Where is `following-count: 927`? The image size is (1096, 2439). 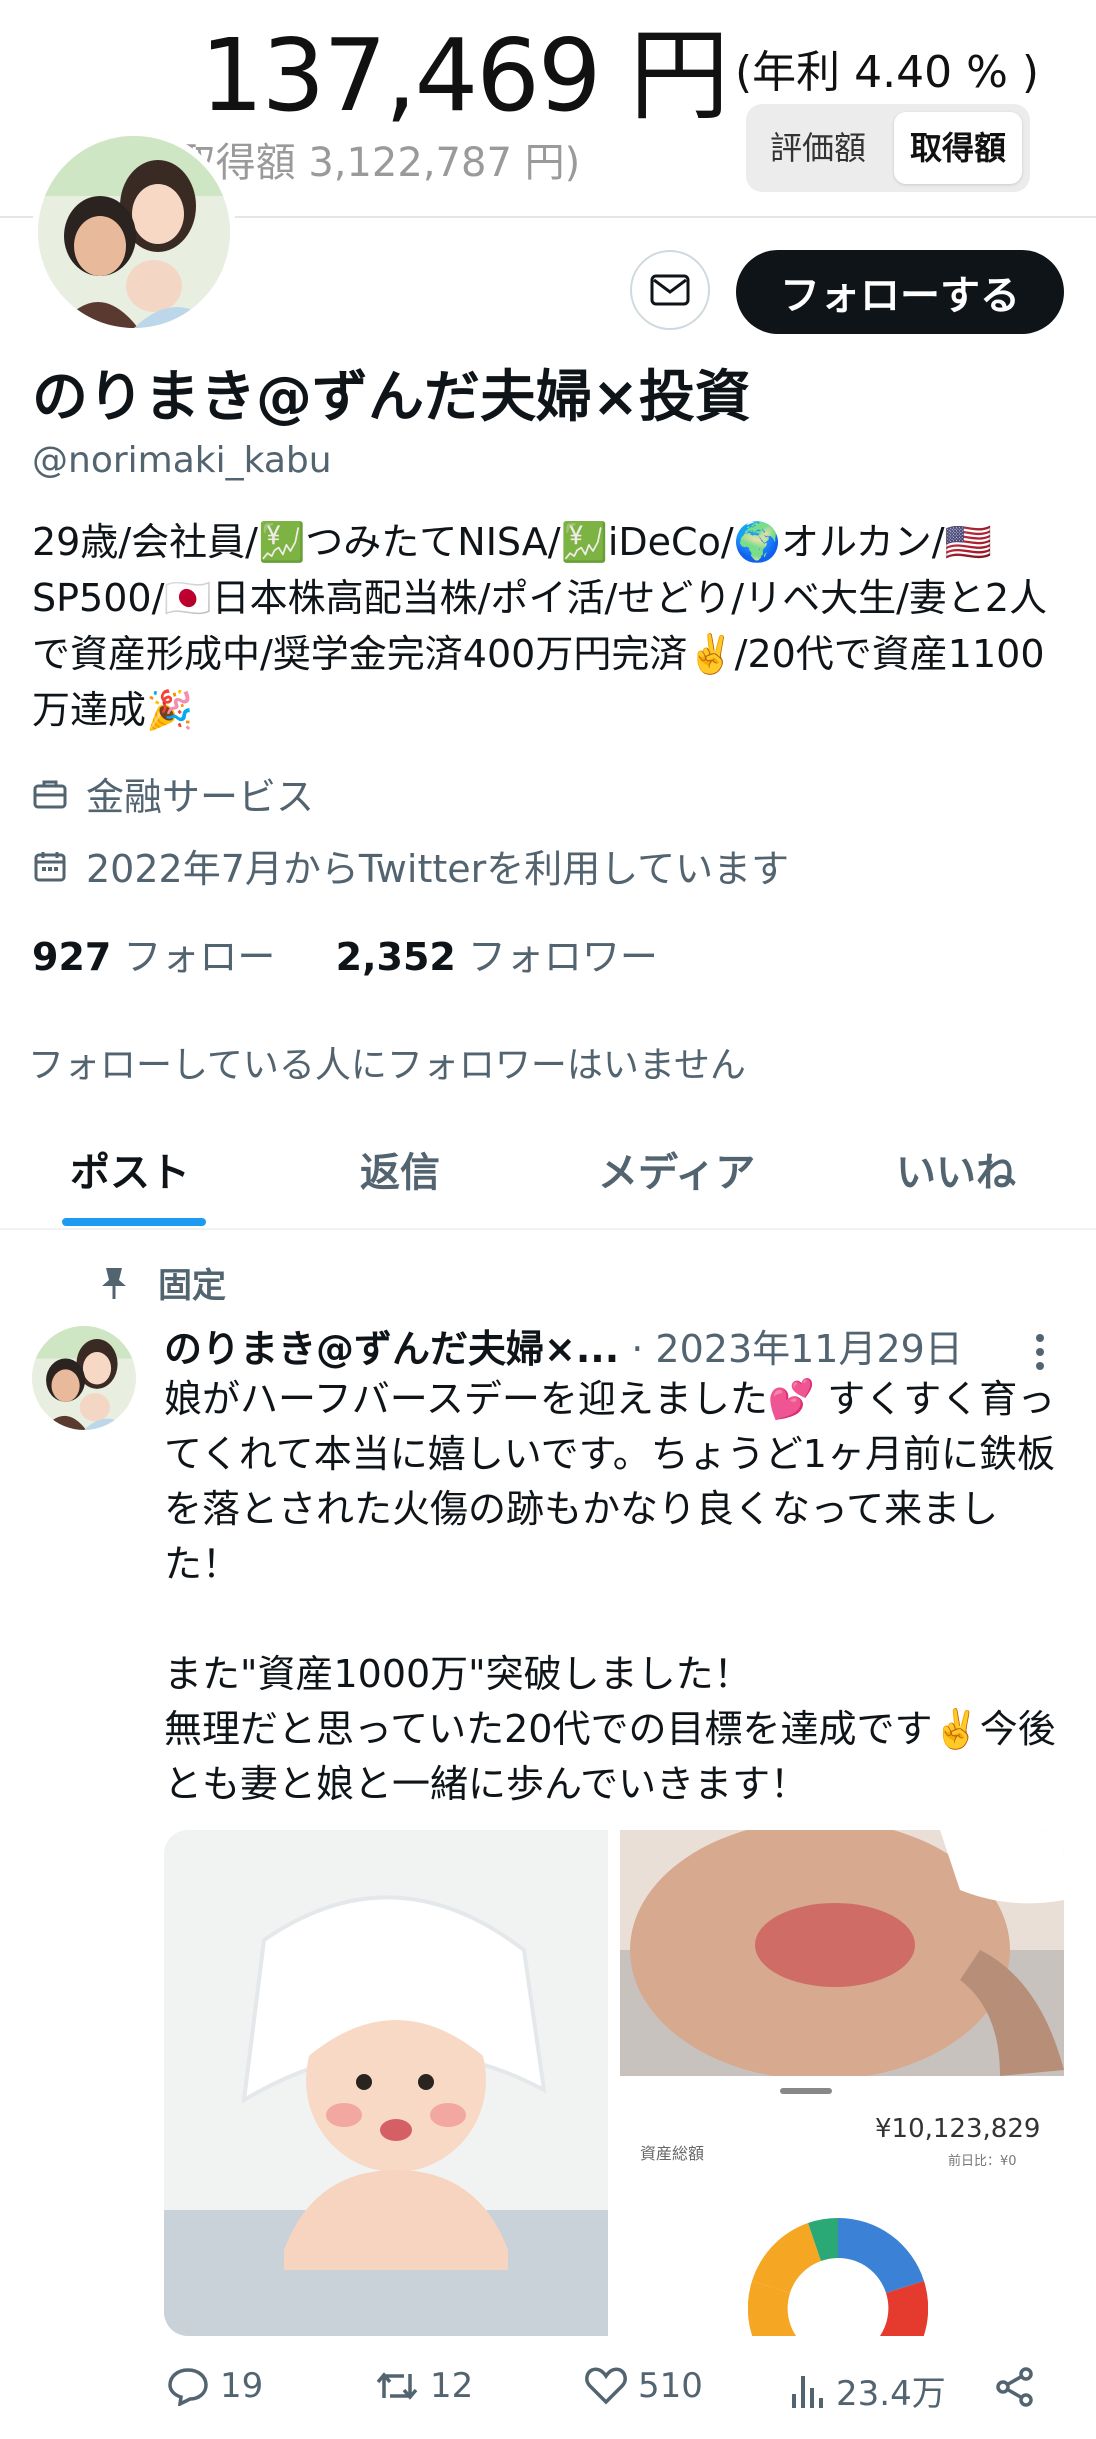
following-count: 927 is located at coordinates (72, 957).